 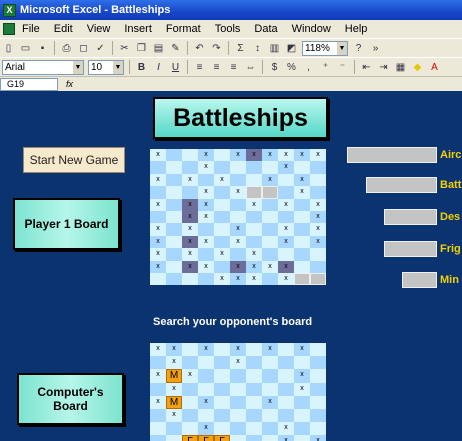 What do you see at coordinates (175, 67) in the screenshot?
I see `underline-icon: U` at bounding box center [175, 67].